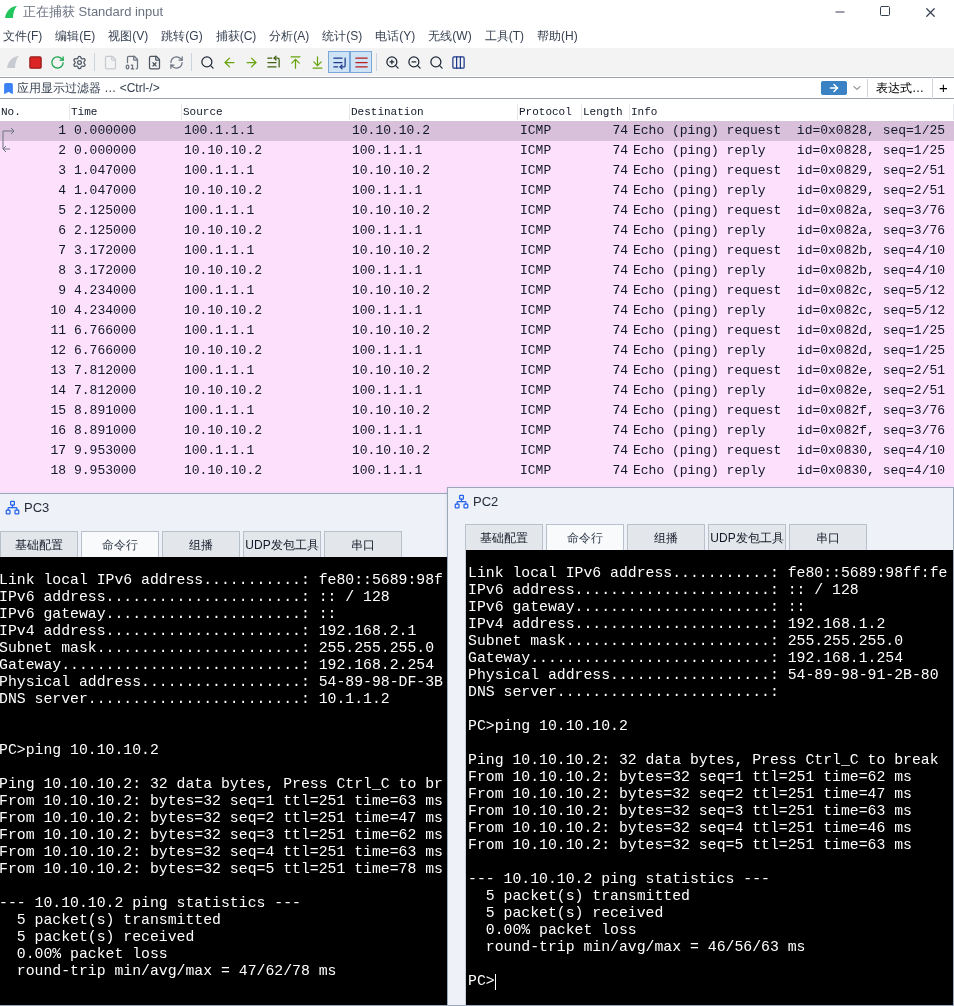  Describe the element at coordinates (79, 36) in the screenshot. I see `menu-item: 编辑(E)` at that location.